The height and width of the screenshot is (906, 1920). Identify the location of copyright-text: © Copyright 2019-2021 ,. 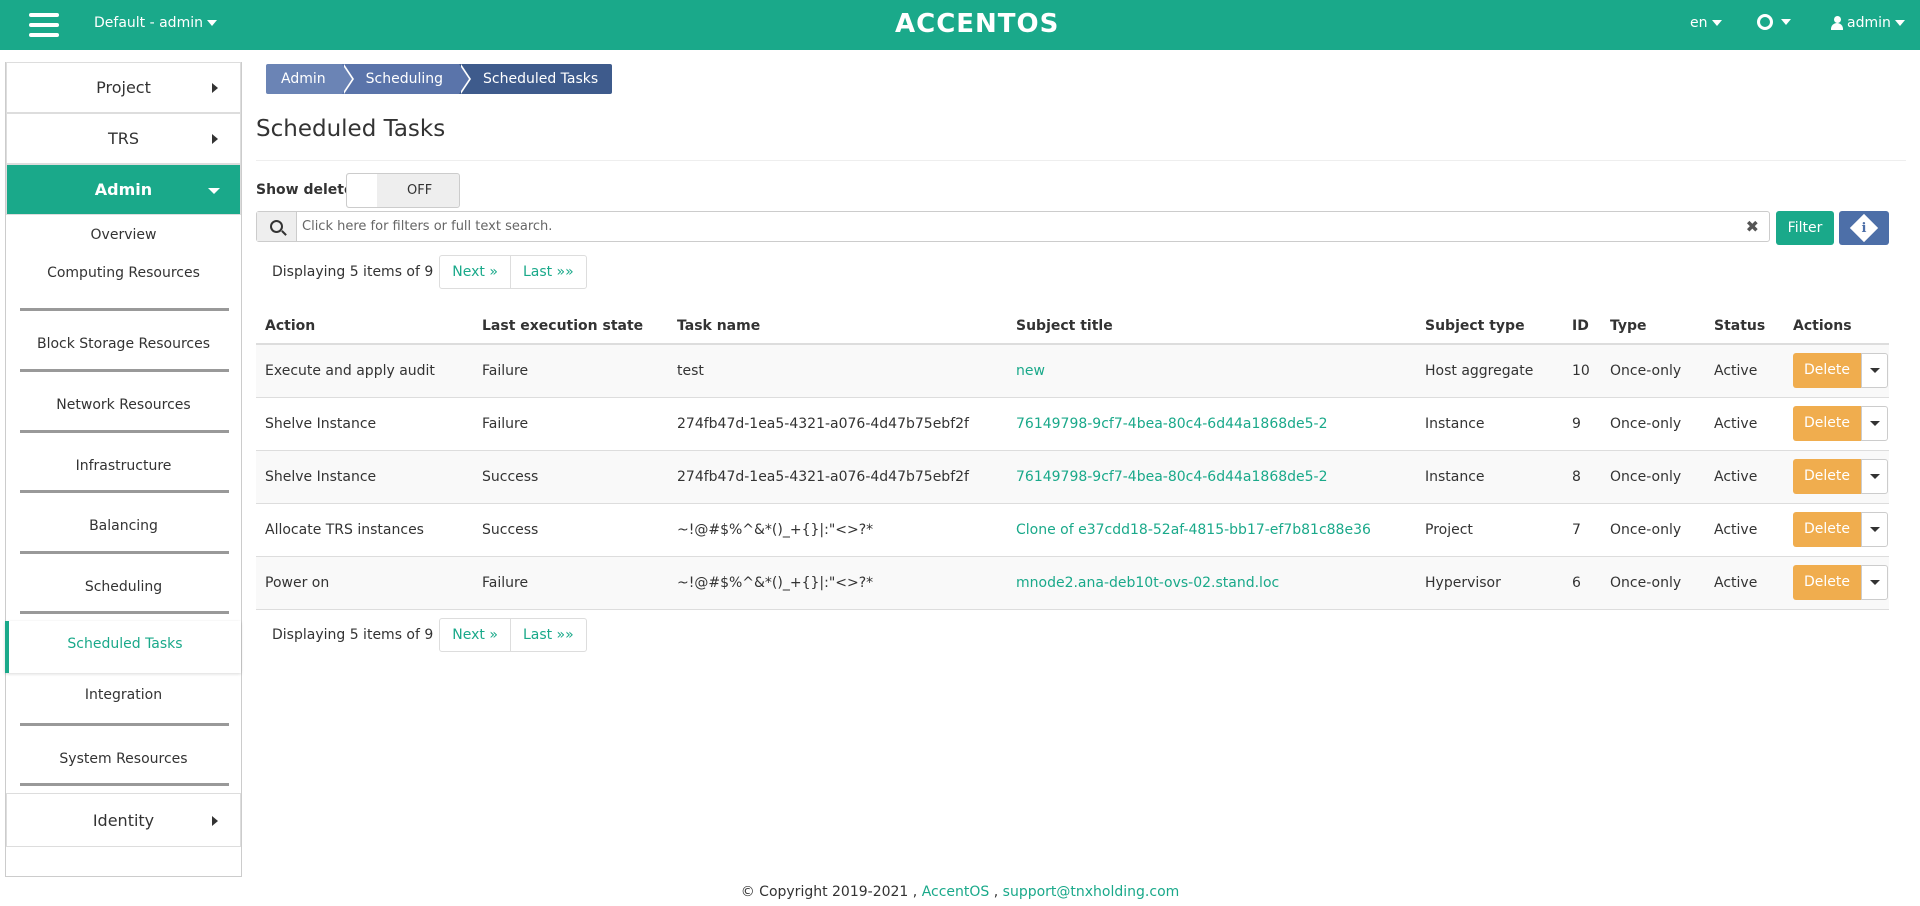
(831, 892).